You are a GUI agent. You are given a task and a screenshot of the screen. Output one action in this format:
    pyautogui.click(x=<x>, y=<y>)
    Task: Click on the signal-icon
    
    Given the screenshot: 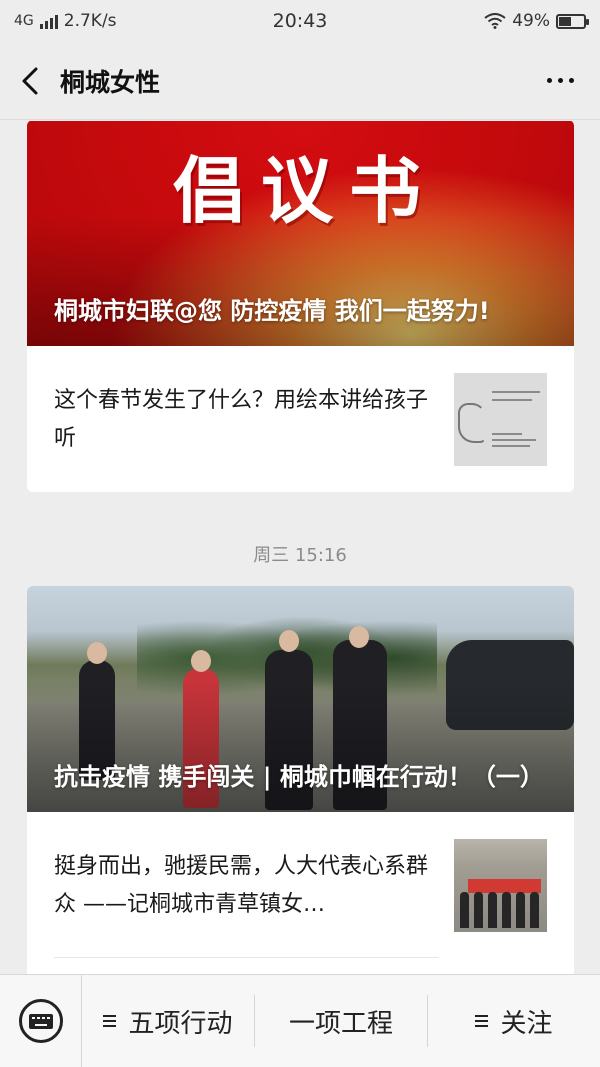 What is the action you would take?
    pyautogui.click(x=48, y=21)
    